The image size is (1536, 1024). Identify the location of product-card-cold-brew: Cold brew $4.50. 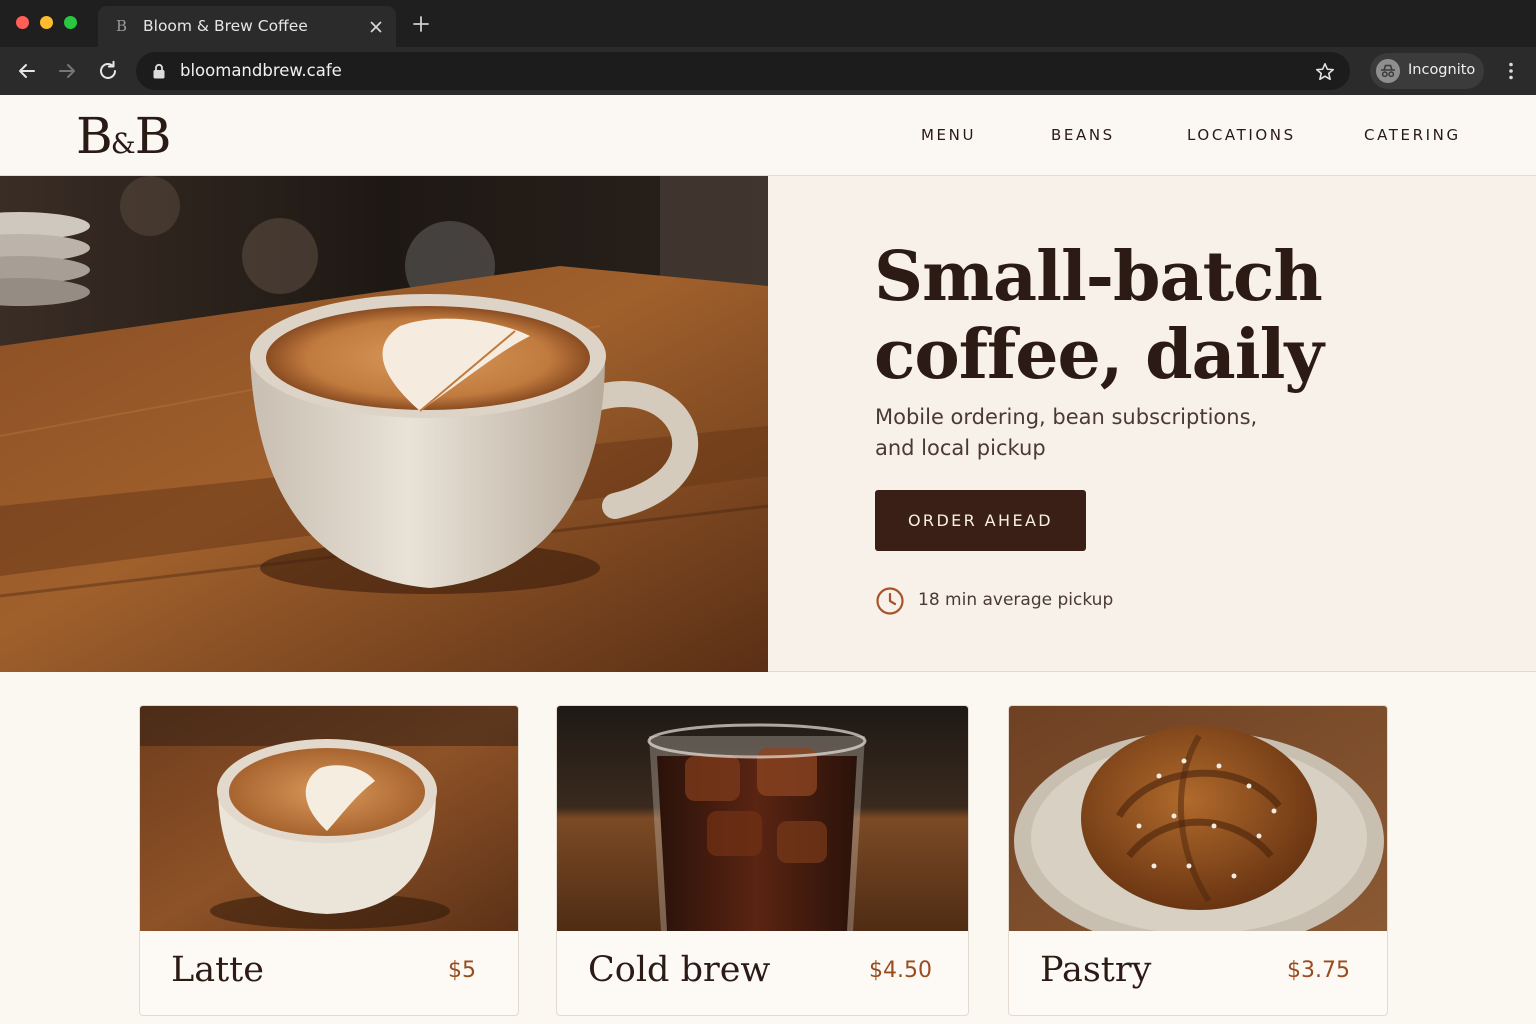
(762, 860).